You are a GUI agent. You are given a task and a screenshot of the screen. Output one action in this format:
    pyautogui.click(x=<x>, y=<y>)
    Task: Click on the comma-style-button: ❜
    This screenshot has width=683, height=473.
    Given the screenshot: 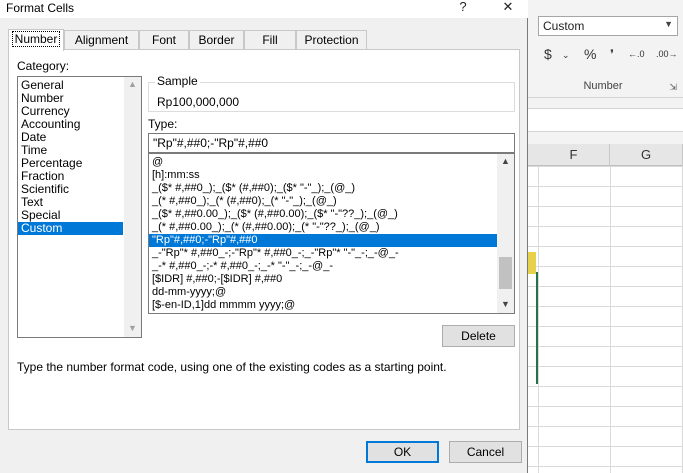 What is the action you would take?
    pyautogui.click(x=612, y=54)
    